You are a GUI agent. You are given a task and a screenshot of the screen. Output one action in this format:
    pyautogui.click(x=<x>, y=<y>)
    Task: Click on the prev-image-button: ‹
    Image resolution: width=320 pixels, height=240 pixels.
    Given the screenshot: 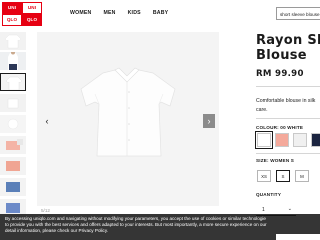 What is the action you would take?
    pyautogui.click(x=47, y=121)
    